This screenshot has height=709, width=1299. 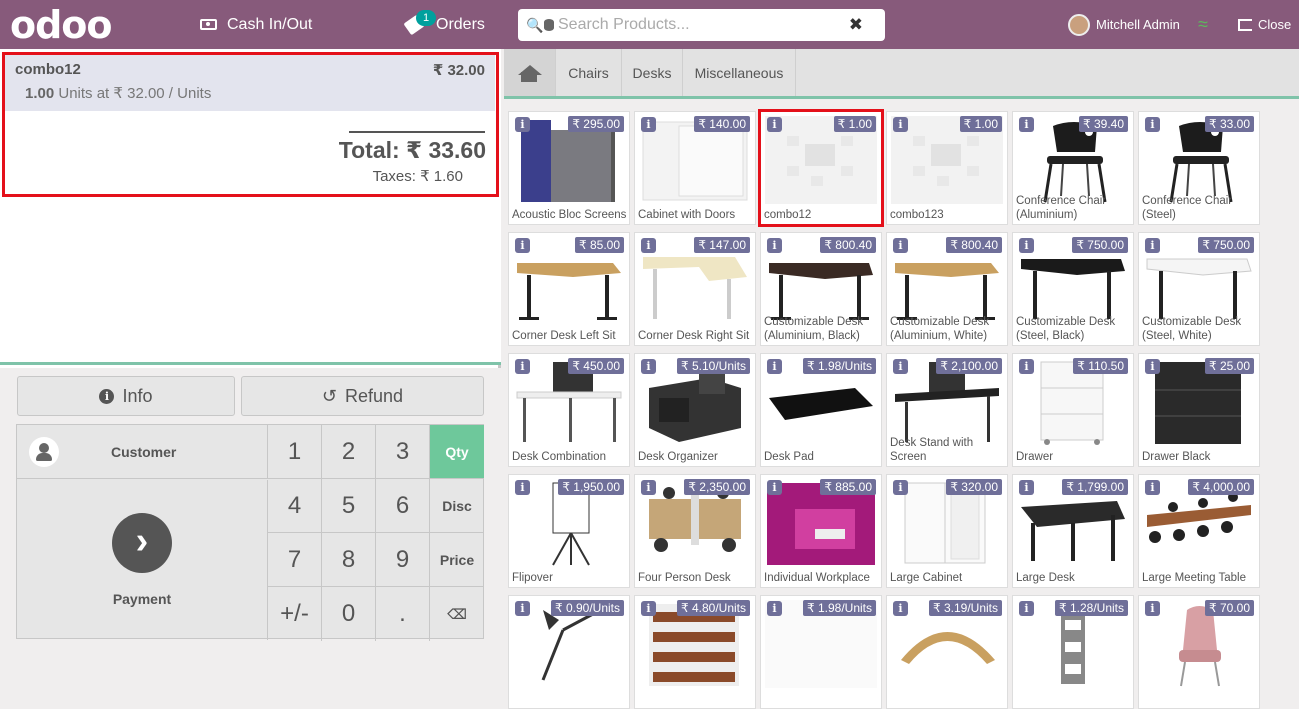 I want to click on product-card: i ₹ 25.00 Drawer Black, so click(x=1199, y=410).